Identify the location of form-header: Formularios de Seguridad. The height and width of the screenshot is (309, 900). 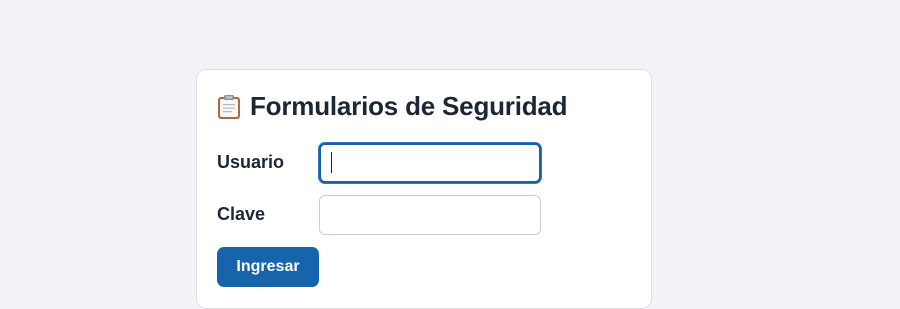
(392, 106).